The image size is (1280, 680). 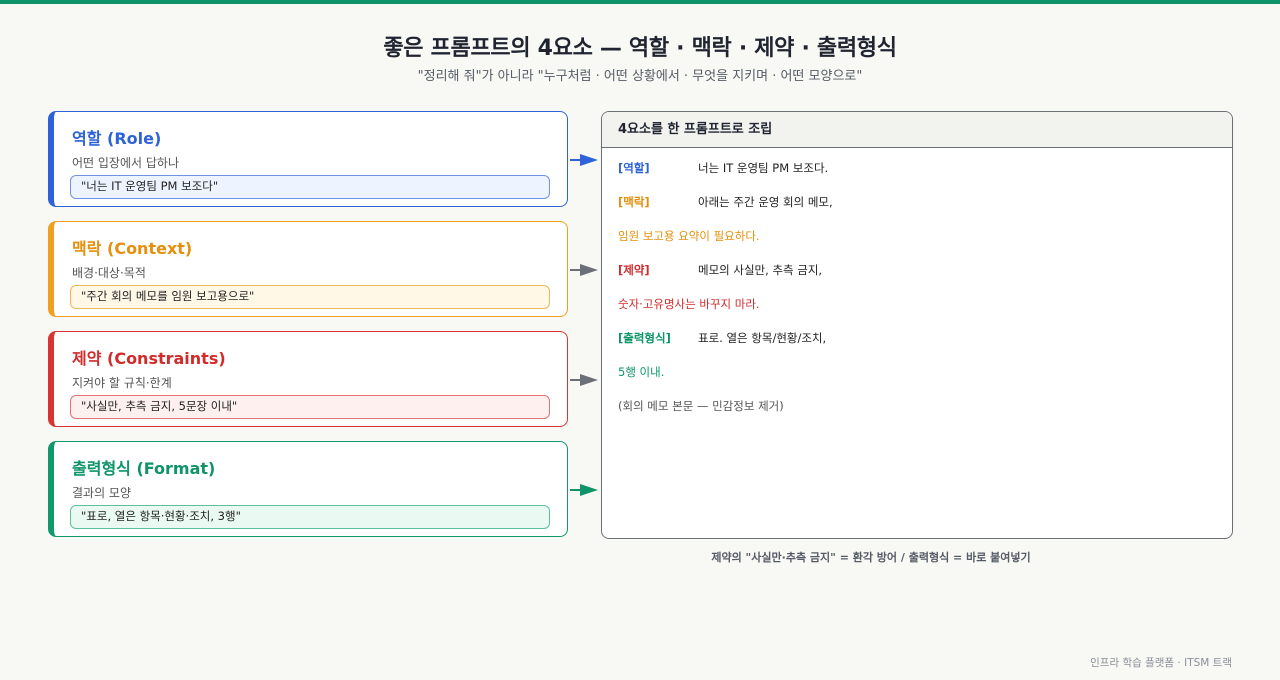 I want to click on arrow-role, so click(x=584, y=160).